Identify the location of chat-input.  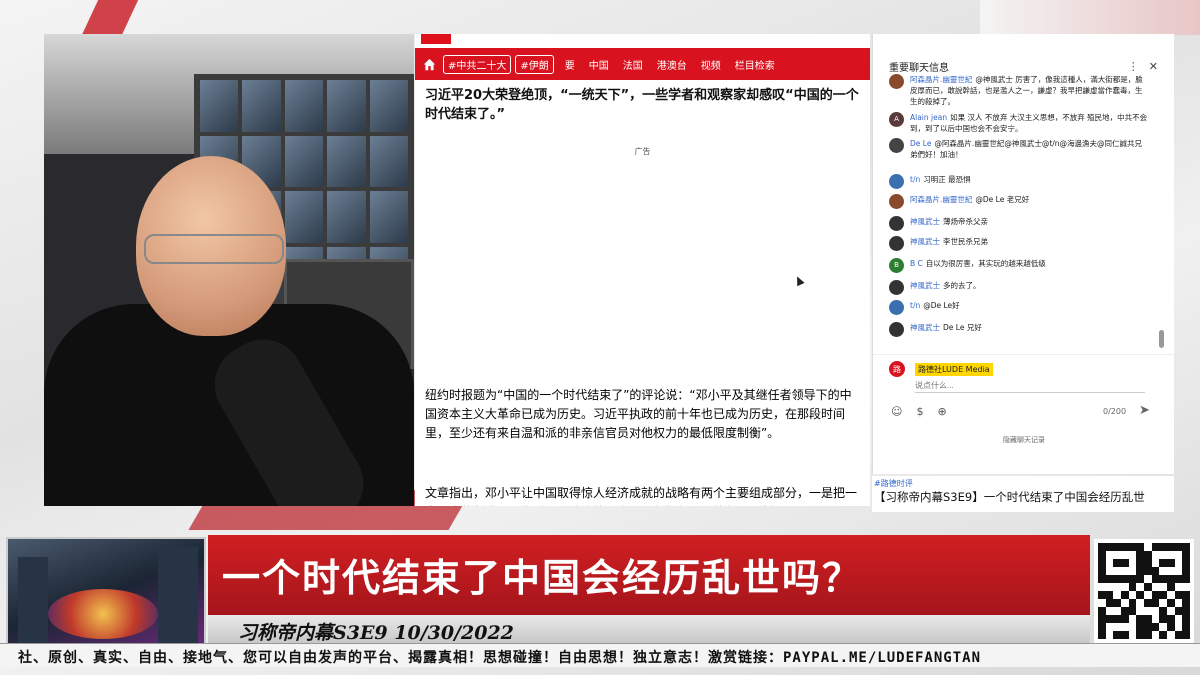
(1030, 386).